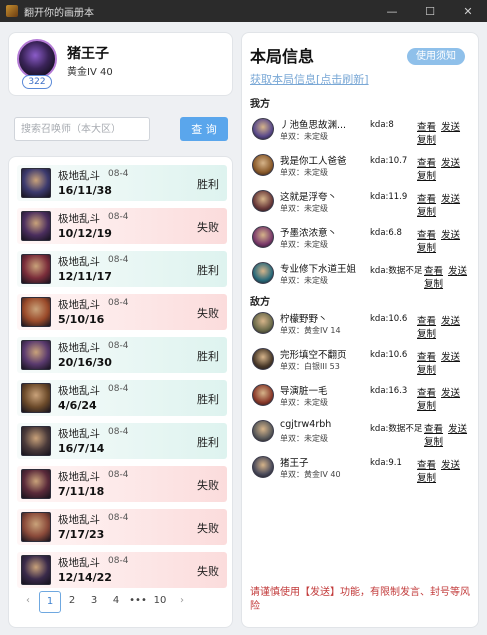  What do you see at coordinates (430, 11) in the screenshot?
I see `maximize-button: ☐` at bounding box center [430, 11].